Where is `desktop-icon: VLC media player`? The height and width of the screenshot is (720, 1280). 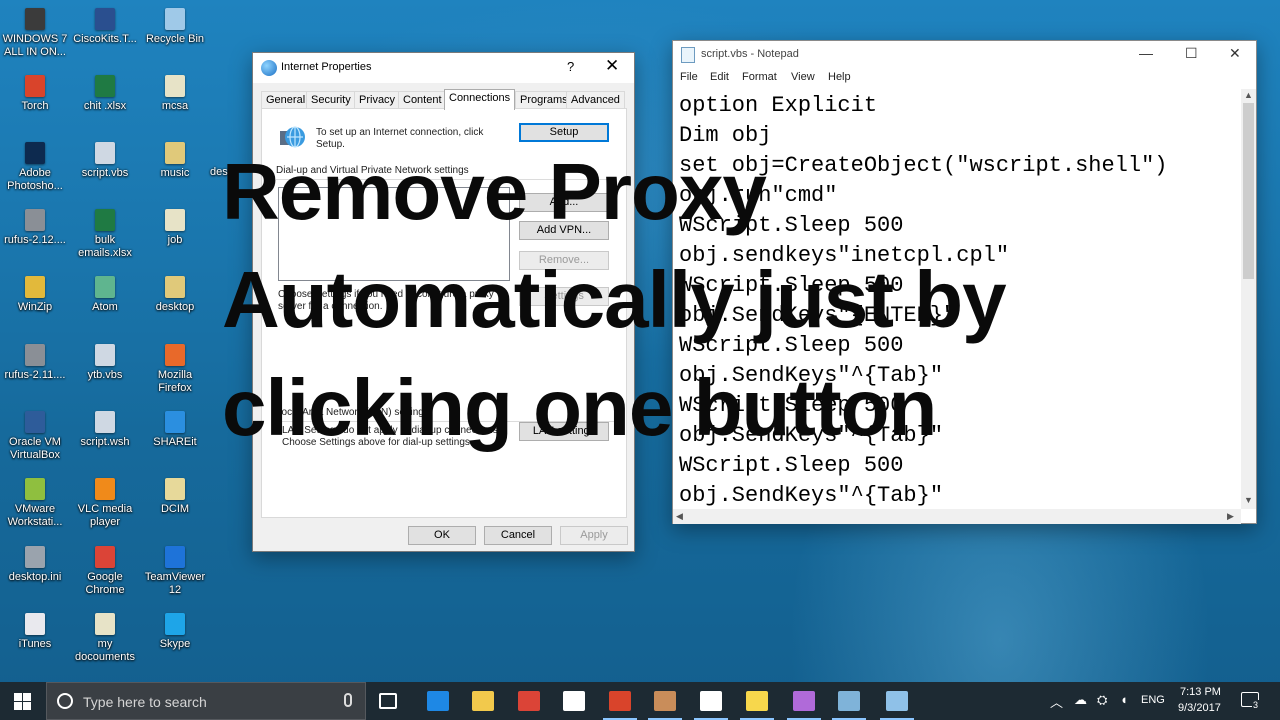
desktop-icon: VLC media player is located at coordinates (105, 503).